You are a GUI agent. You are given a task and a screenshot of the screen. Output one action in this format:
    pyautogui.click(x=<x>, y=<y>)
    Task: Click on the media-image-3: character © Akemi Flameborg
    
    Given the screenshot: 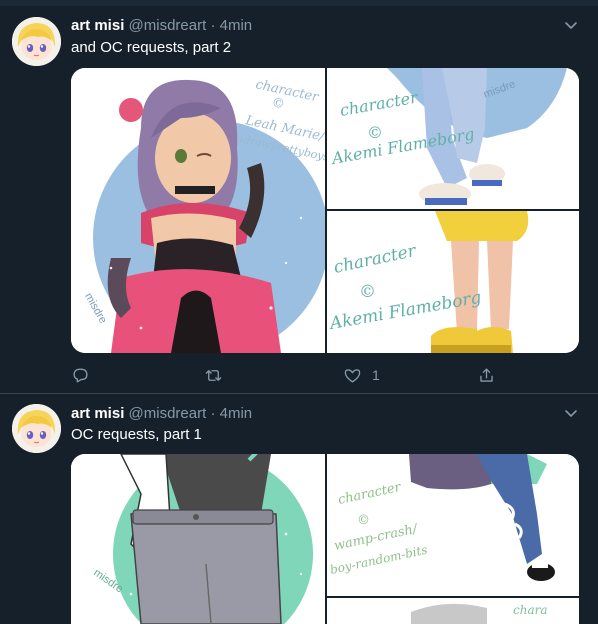 What is the action you would take?
    pyautogui.click(x=453, y=282)
    